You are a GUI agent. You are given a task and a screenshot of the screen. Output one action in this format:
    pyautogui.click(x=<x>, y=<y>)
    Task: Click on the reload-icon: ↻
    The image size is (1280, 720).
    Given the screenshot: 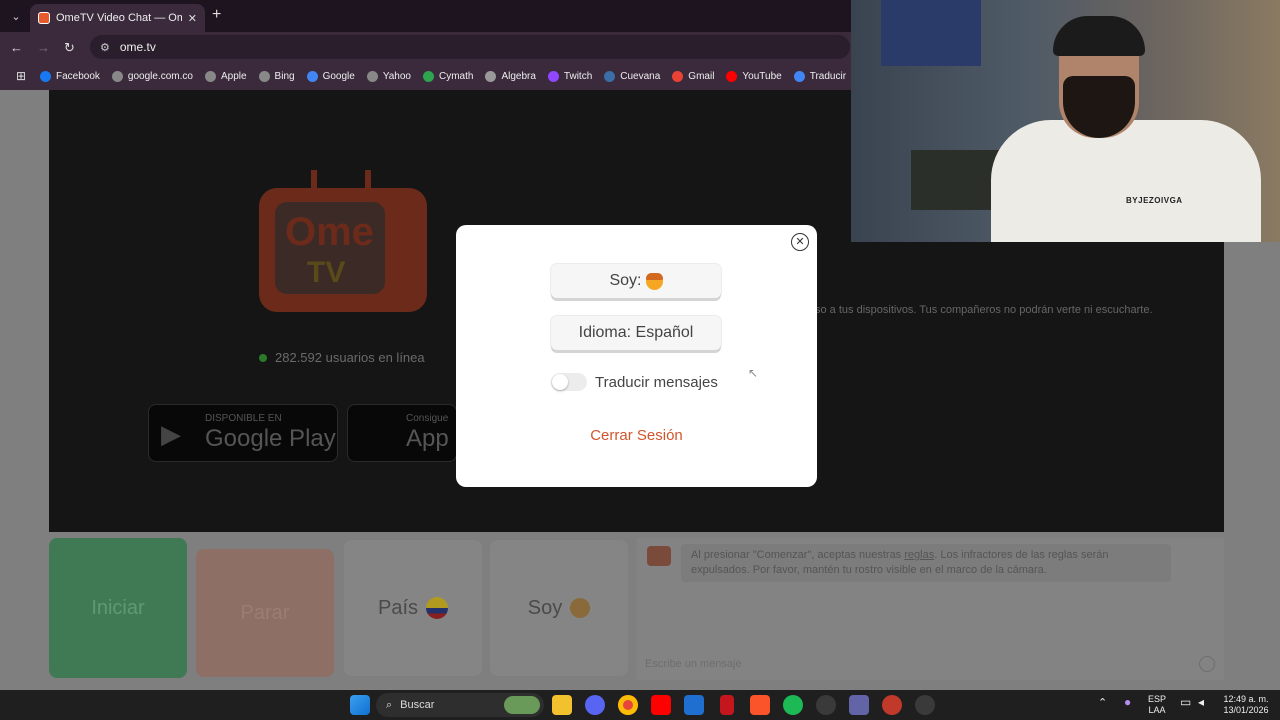 What is the action you would take?
    pyautogui.click(x=69, y=48)
    